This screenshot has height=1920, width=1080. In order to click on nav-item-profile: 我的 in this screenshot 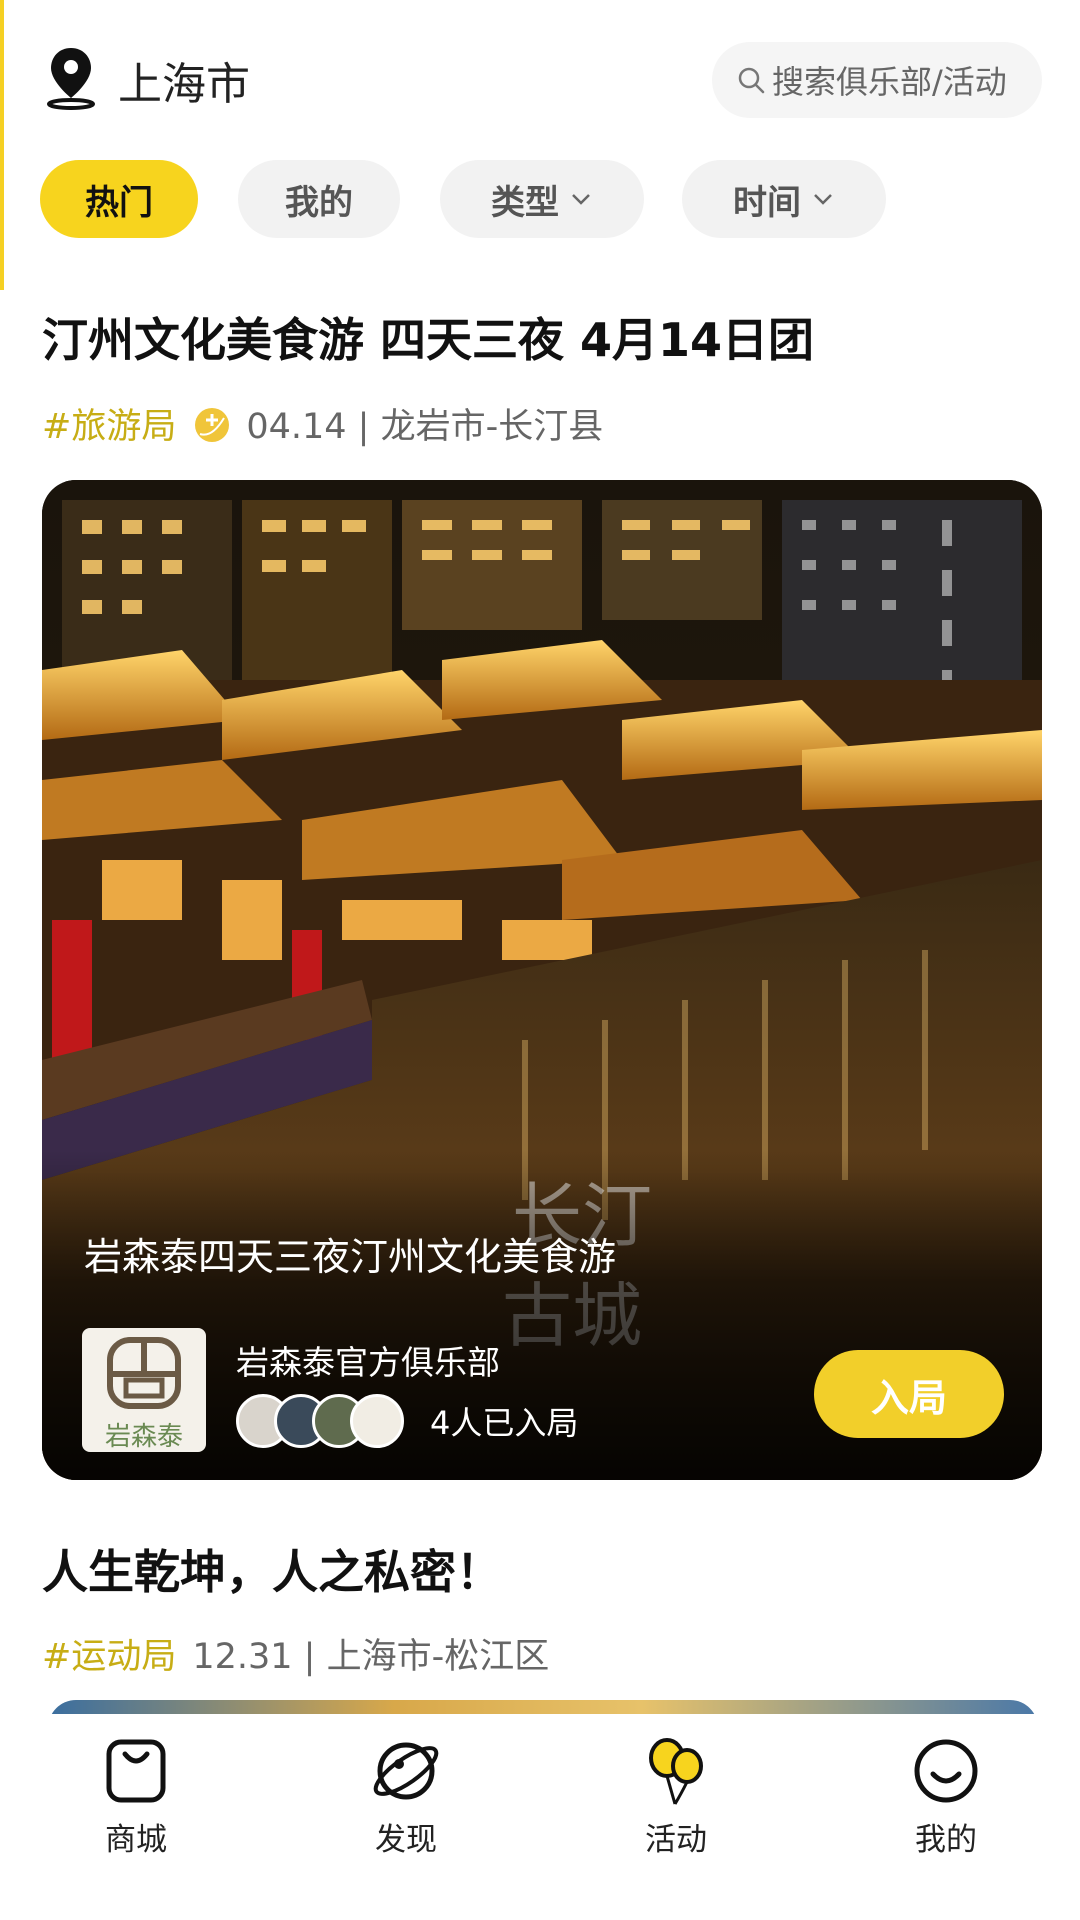, I will do `click(946, 1796)`.